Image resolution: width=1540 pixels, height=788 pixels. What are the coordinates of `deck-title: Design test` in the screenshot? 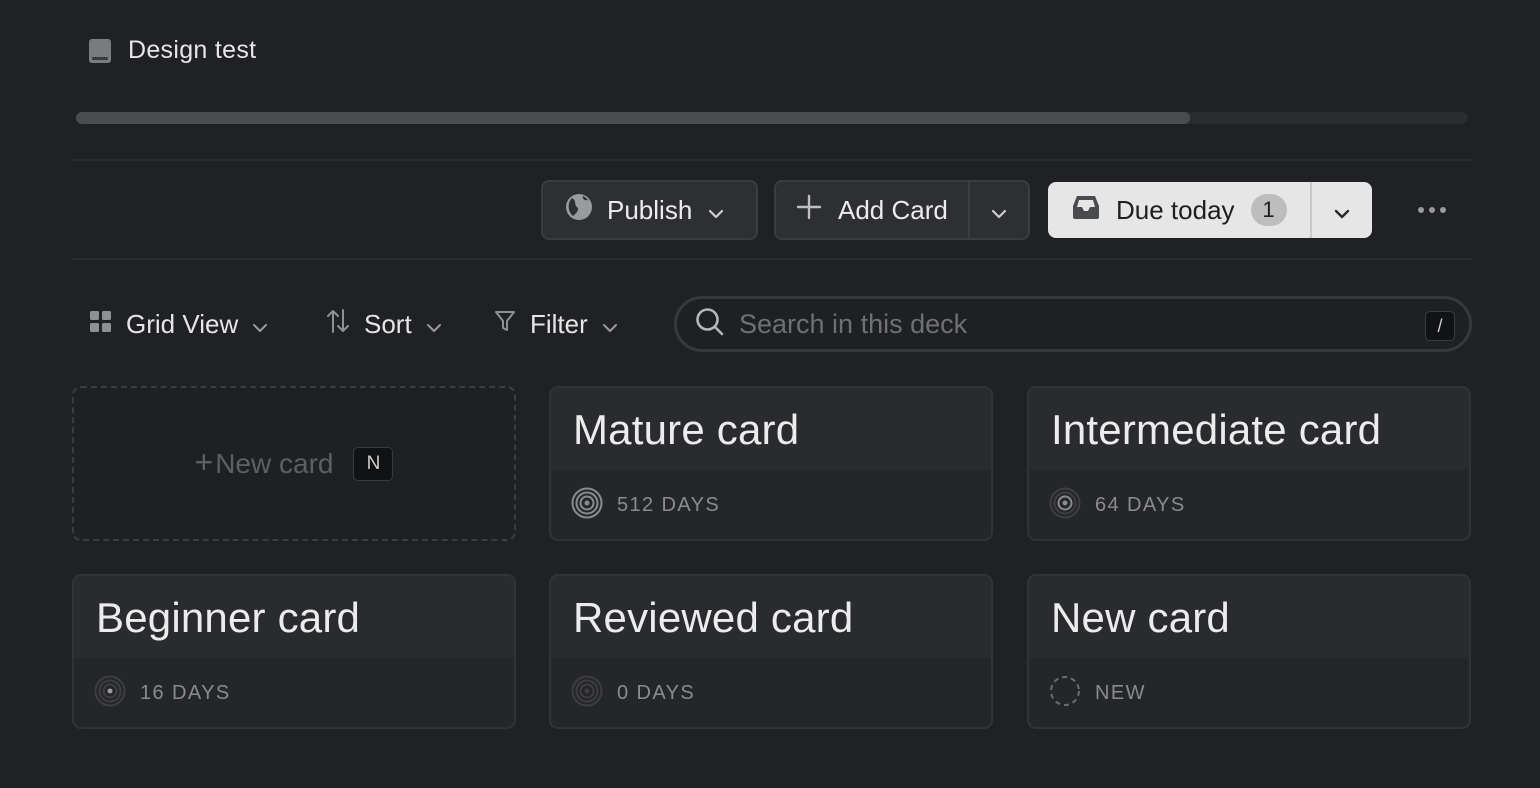 It's located at (192, 50).